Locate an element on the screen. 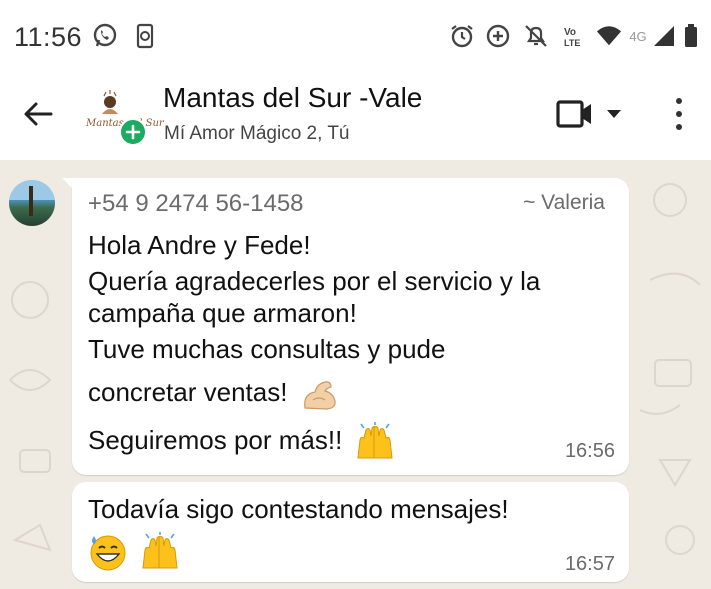 This screenshot has height=589, width=711. more-options-button is located at coordinates (679, 114).